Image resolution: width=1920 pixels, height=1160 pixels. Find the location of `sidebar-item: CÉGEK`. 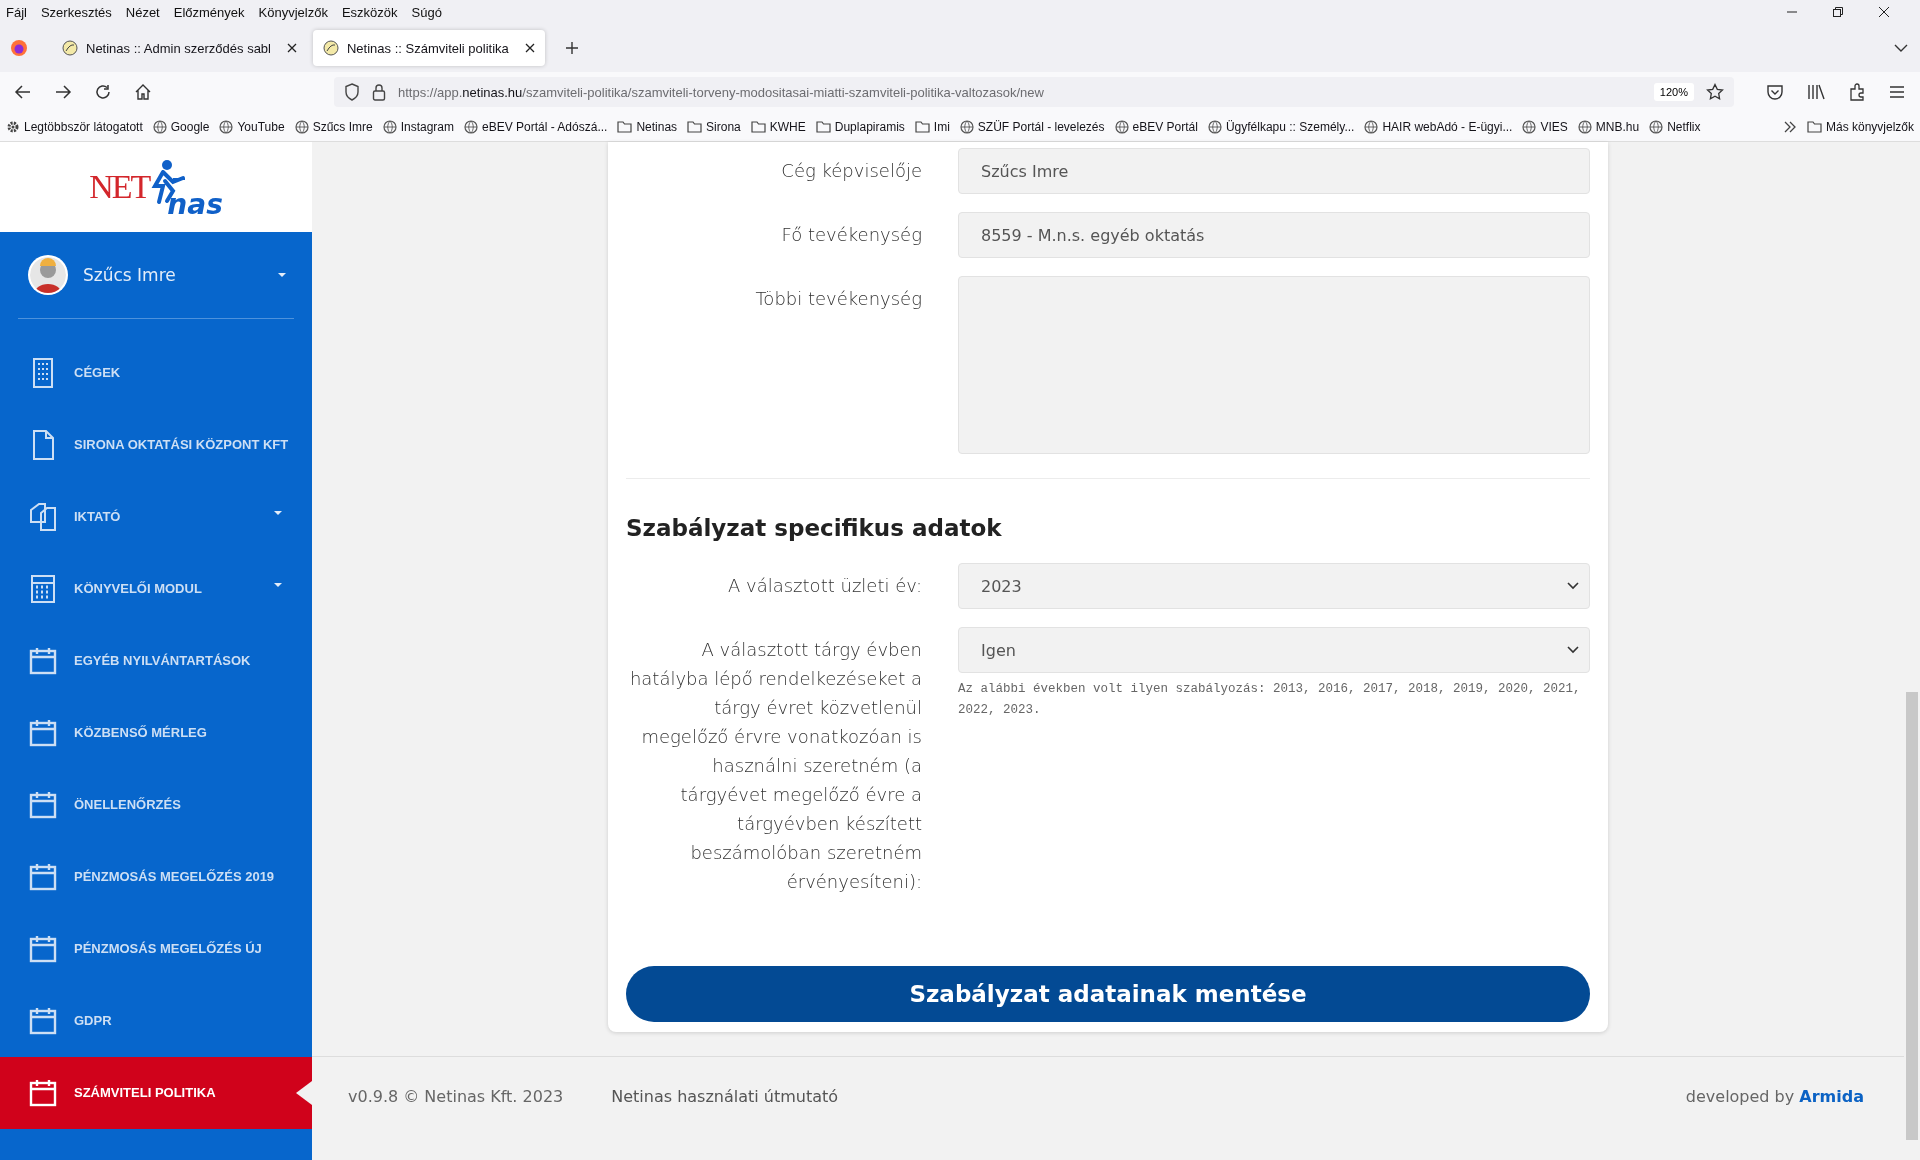

sidebar-item: CÉGEK is located at coordinates (156, 373).